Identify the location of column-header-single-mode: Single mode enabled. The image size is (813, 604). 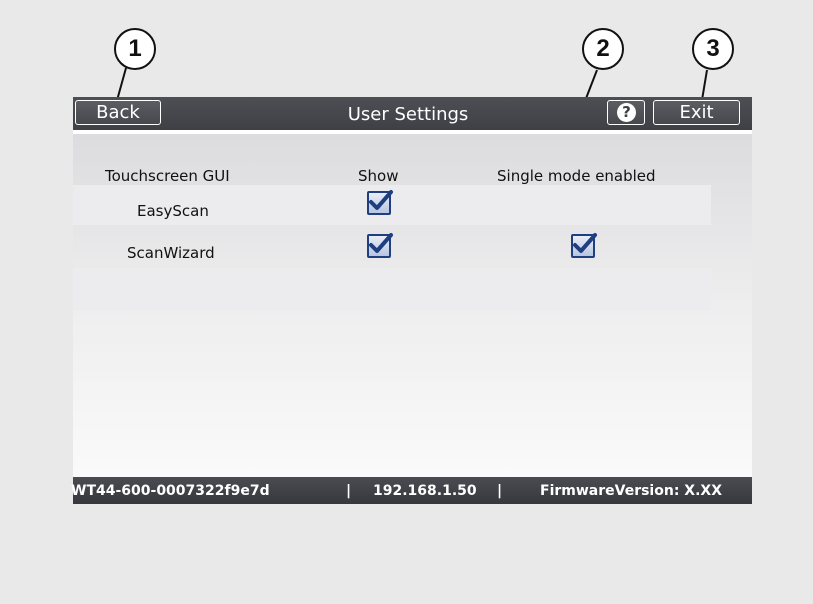
(576, 176).